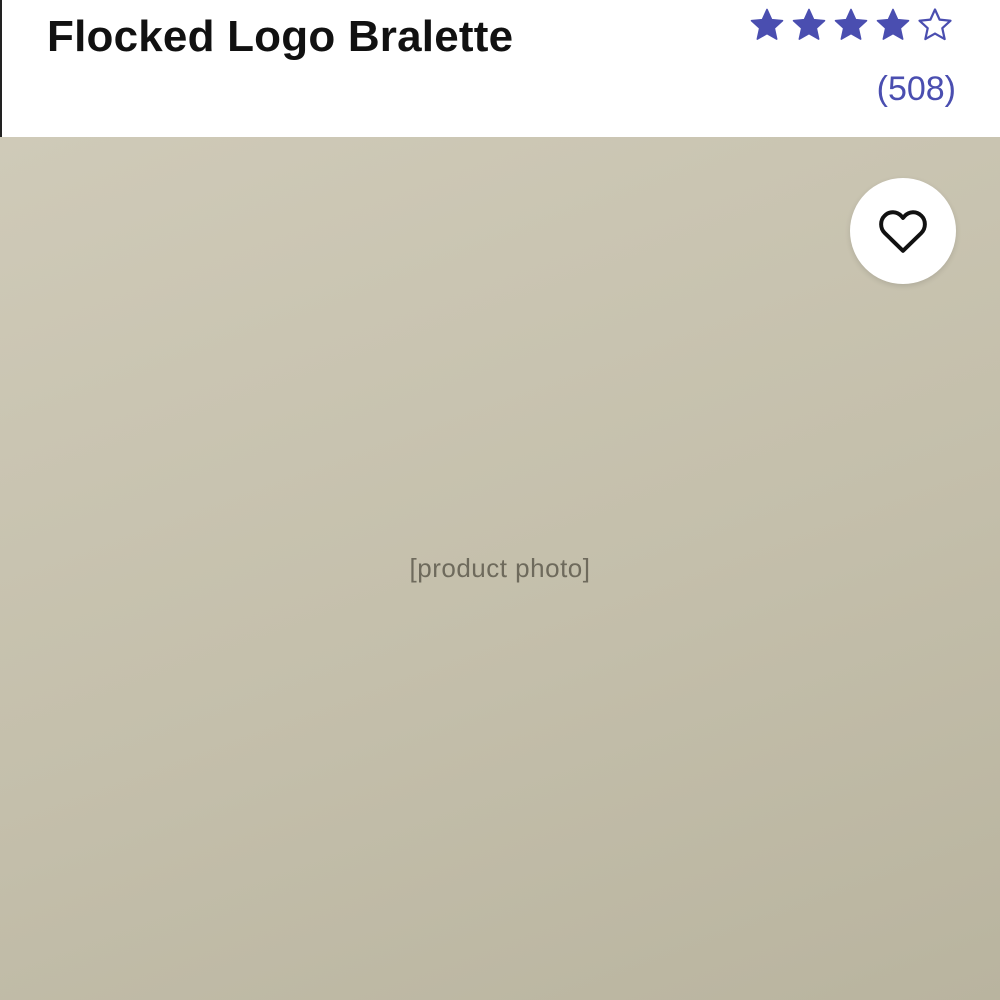 This screenshot has height=1000, width=1000. What do you see at coordinates (935, 24) in the screenshot?
I see `star-outline-icon` at bounding box center [935, 24].